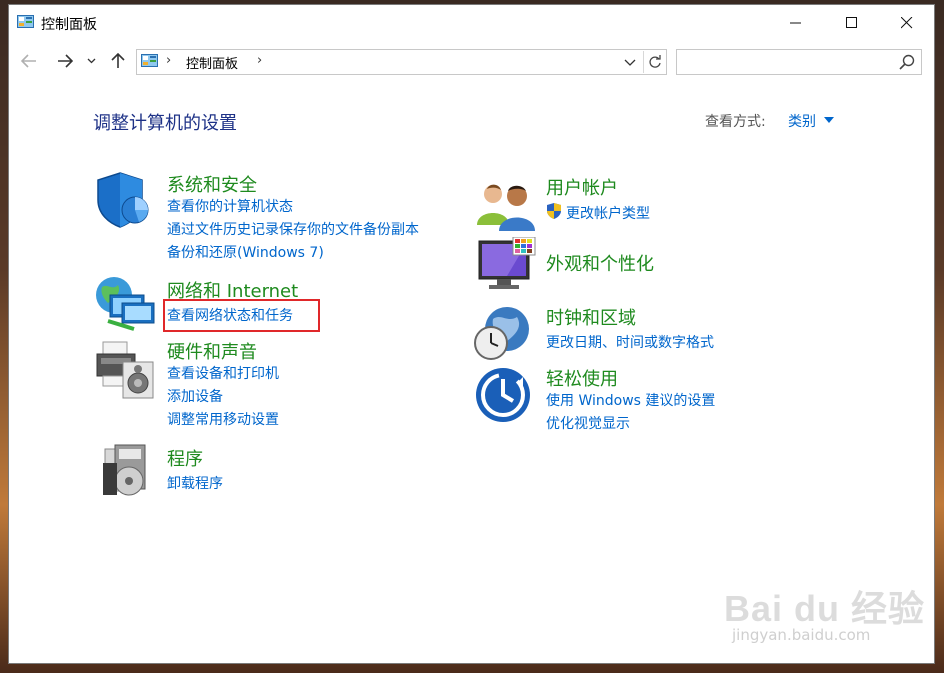 Image resolution: width=944 pixels, height=673 pixels. Describe the element at coordinates (125, 370) in the screenshot. I see `printer-speaker-icon` at that location.